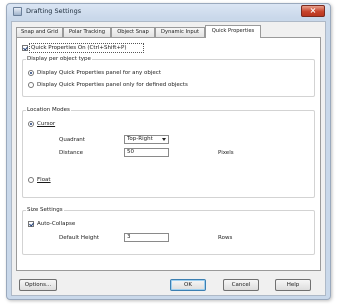 This screenshot has width=337, height=304. I want to click on quadrant-select: Top-Right, so click(146, 139).